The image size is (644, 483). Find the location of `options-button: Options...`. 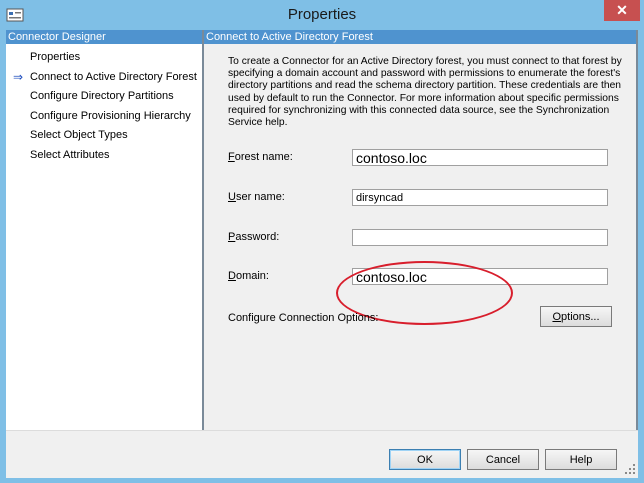

options-button: Options... is located at coordinates (576, 316).